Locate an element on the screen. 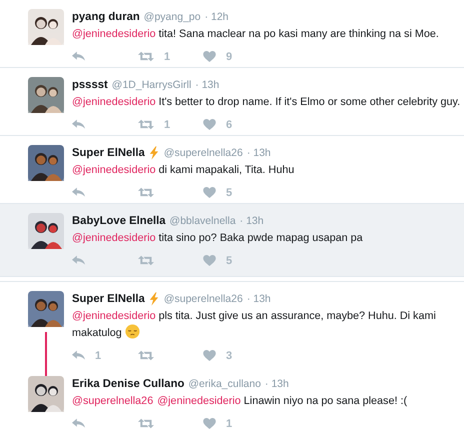 This screenshot has height=434, width=464. tweet-text: @jeninedesiderio di kami mapakali, Tita. Huhu is located at coordinates (184, 170).